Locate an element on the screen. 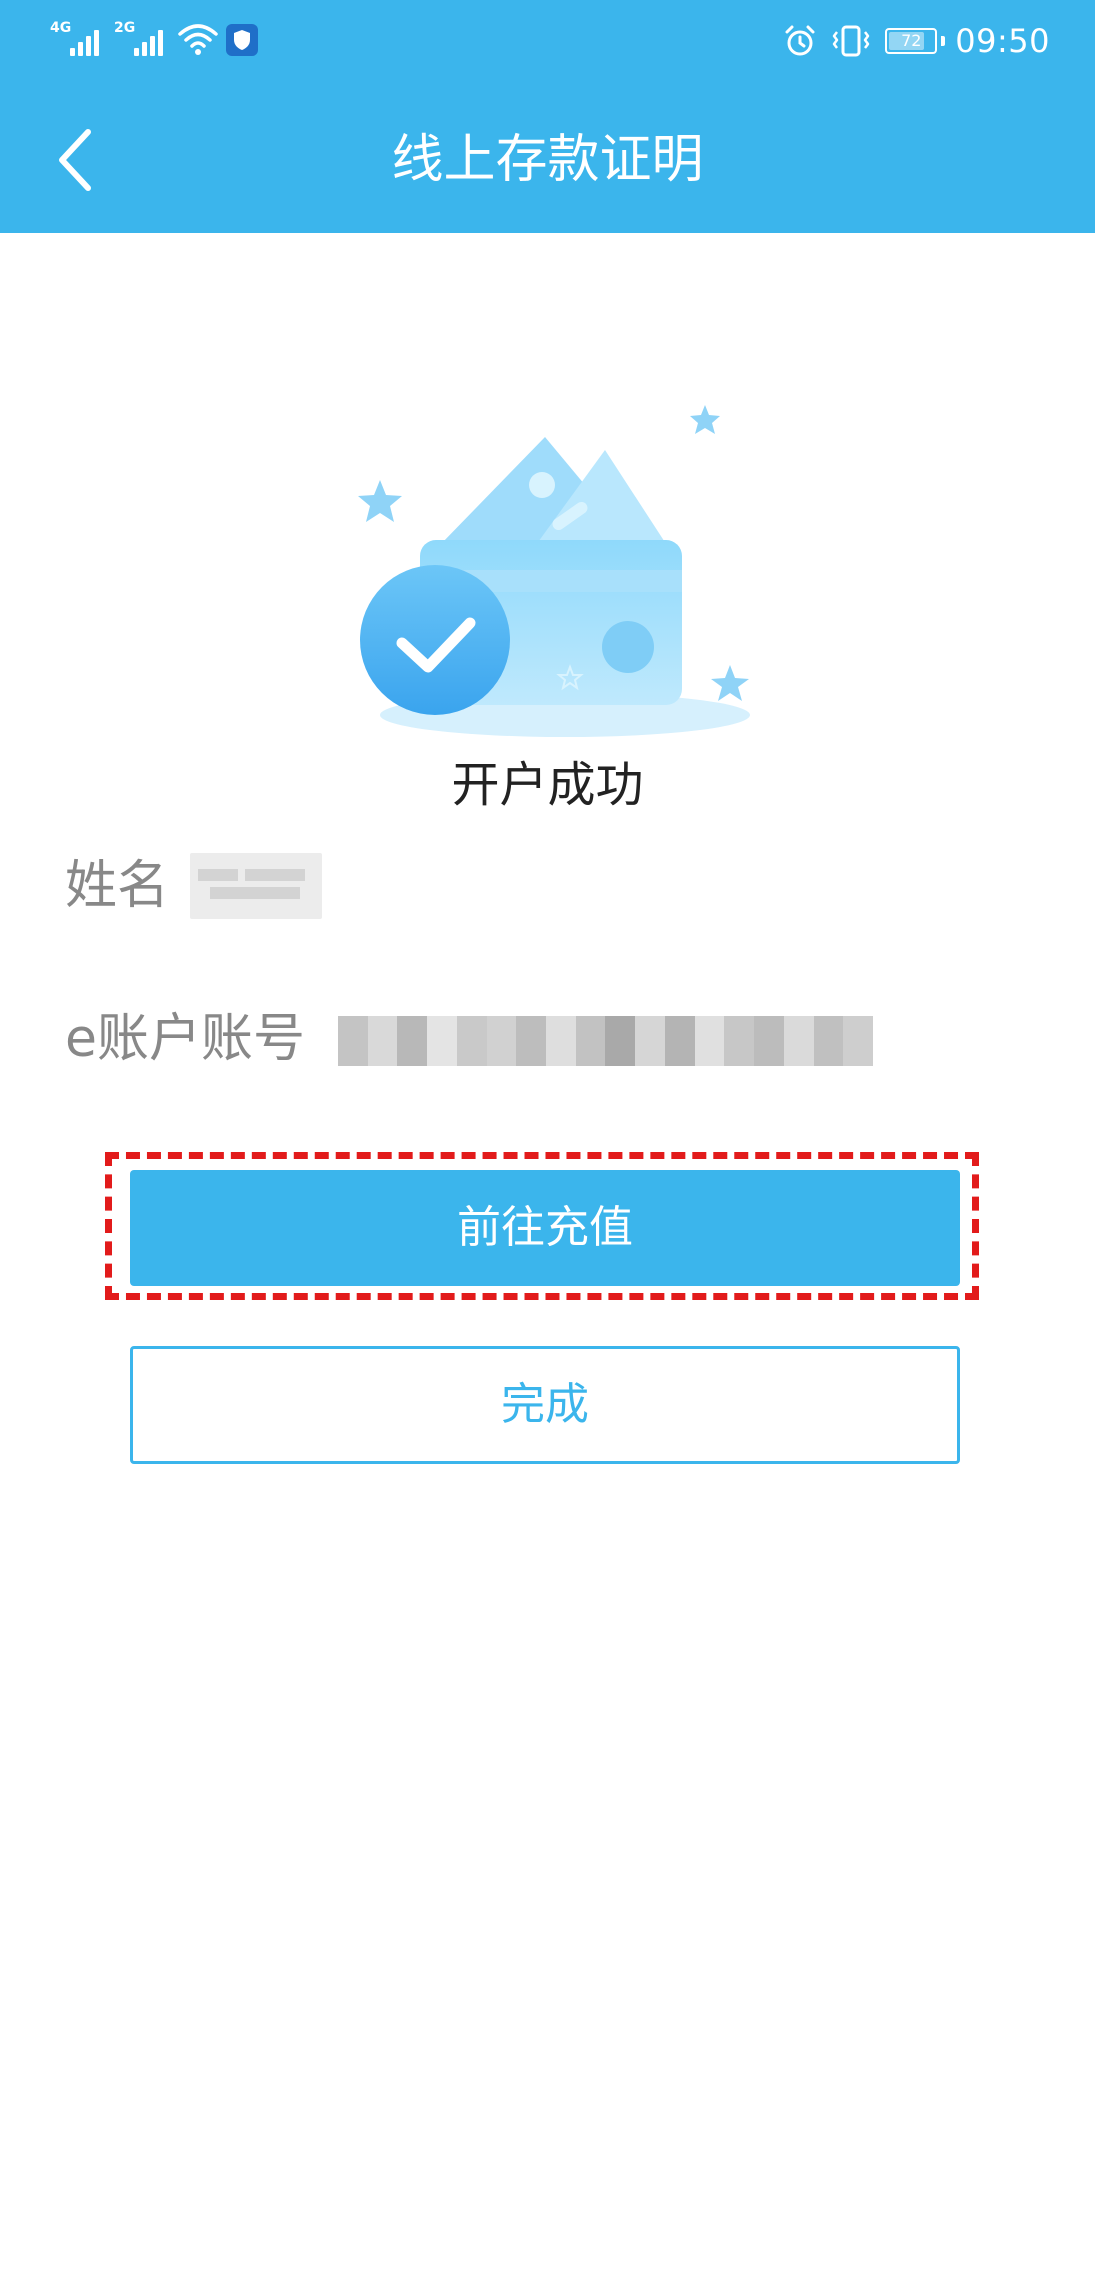  battery-tip is located at coordinates (943, 41).